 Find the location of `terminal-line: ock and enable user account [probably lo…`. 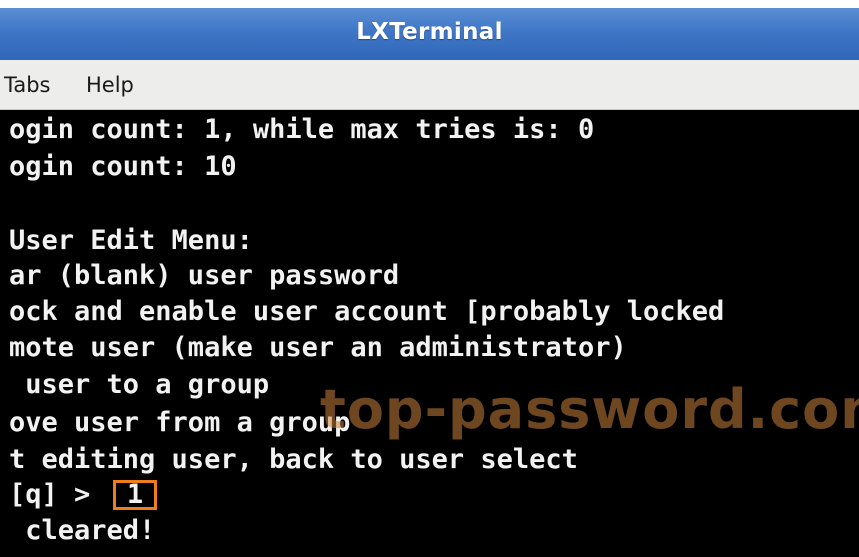

terminal-line: ock and enable user account [probably lo… is located at coordinates (367, 311).